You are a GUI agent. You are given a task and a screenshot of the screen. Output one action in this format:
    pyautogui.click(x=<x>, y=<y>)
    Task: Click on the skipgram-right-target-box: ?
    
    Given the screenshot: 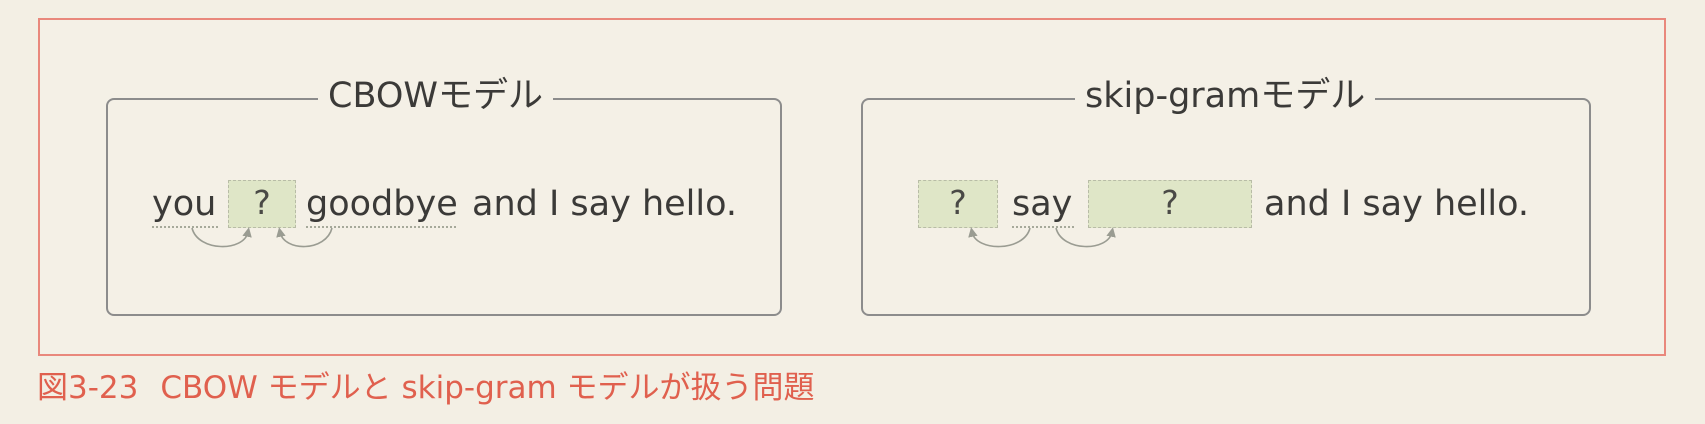 What is the action you would take?
    pyautogui.click(x=1170, y=204)
    